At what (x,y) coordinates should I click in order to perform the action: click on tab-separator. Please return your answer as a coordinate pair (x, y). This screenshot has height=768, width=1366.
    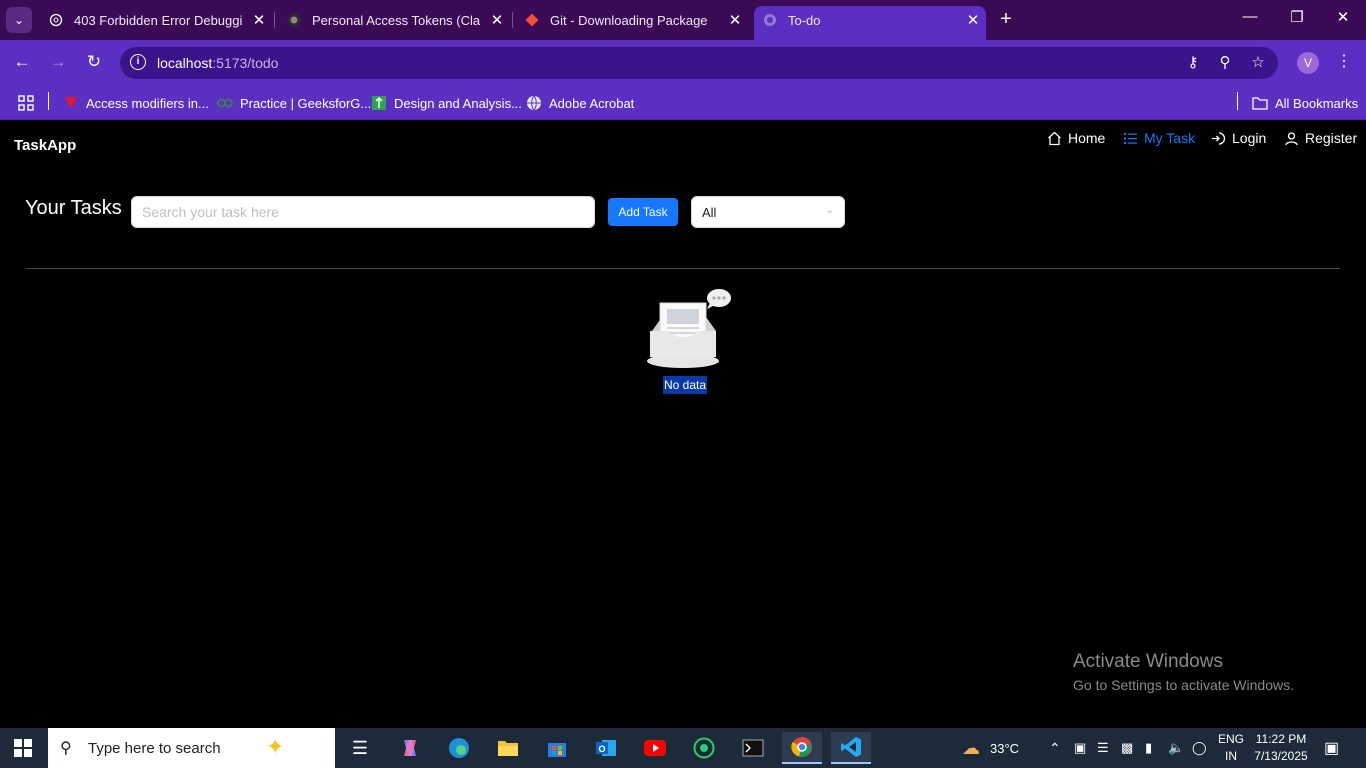
    Looking at the image, I should click on (512, 20).